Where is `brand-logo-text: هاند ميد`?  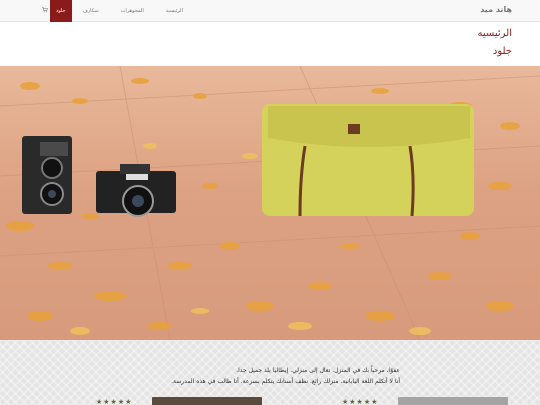
brand-logo-text: هاند ميد is located at coordinates (496, 9).